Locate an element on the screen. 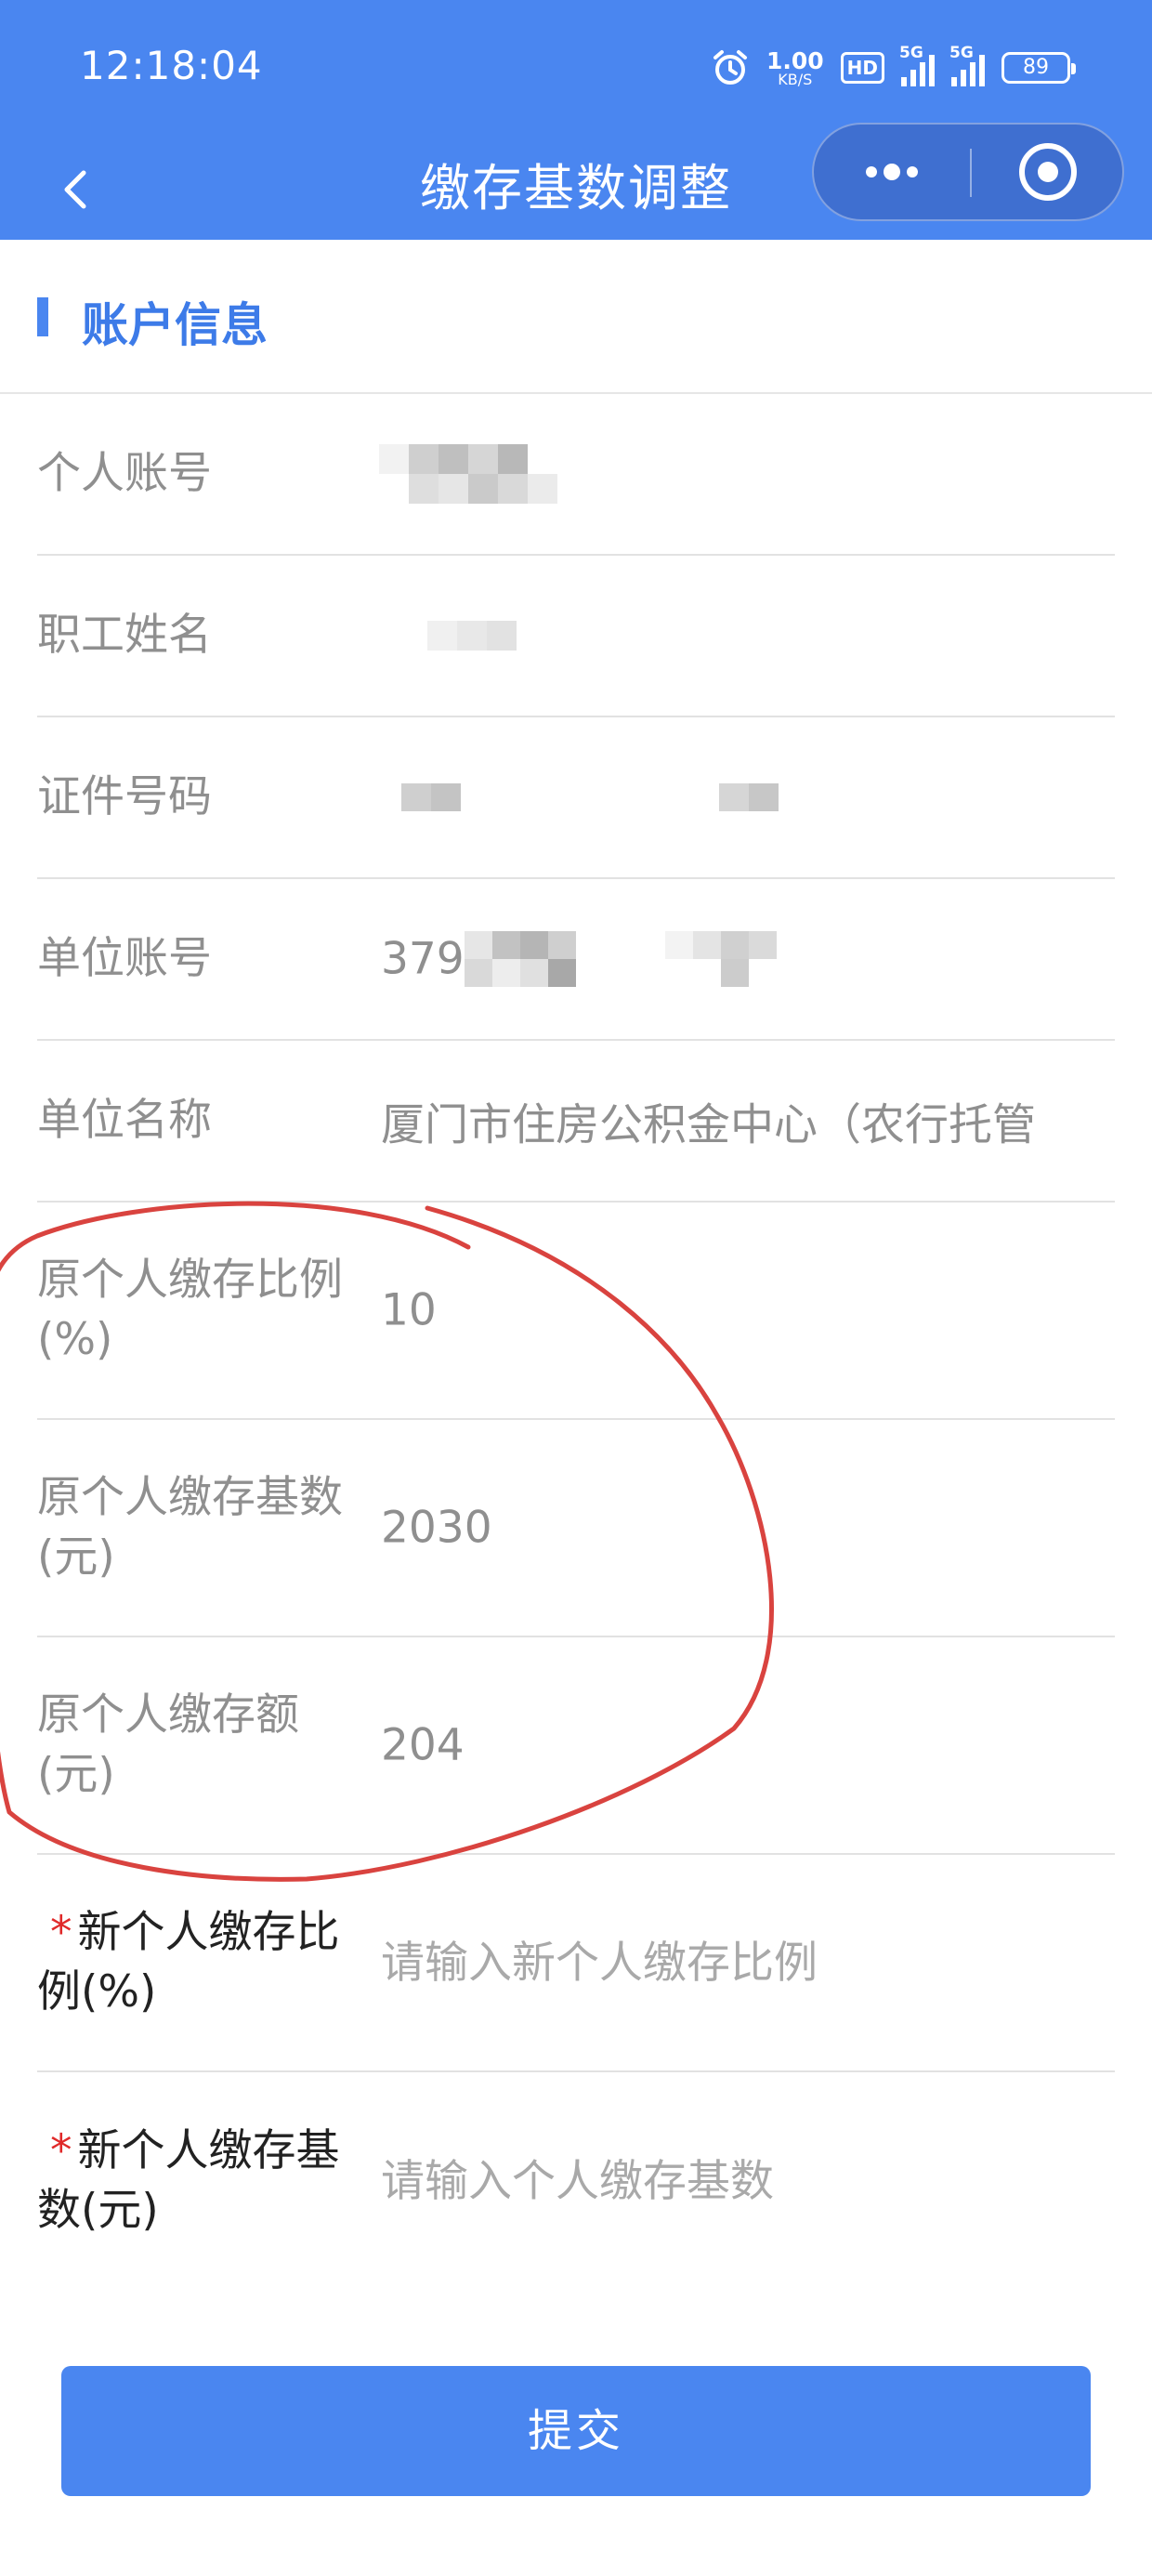 Image resolution: width=1152 pixels, height=2576 pixels. field-company-account: 单位账号 379 is located at coordinates (576, 960).